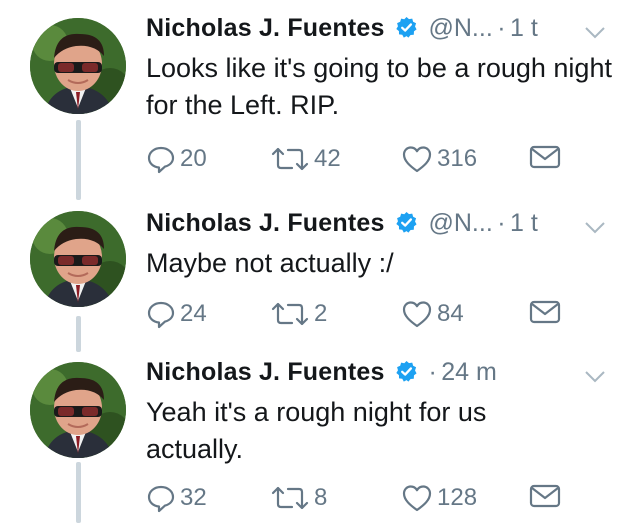 The image size is (640, 523). I want to click on retweet-count: 8, so click(321, 497).